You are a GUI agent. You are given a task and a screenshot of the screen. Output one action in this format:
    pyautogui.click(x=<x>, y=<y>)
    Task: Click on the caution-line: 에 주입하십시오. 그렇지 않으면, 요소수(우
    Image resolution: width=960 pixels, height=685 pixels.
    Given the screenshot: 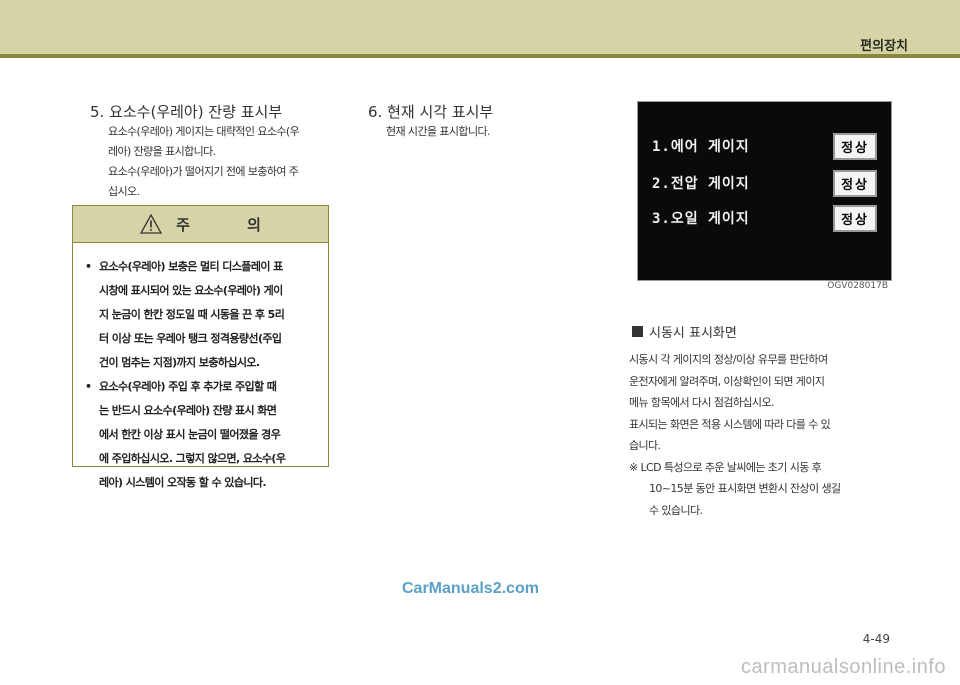 What is the action you would take?
    pyautogui.click(x=192, y=458)
    